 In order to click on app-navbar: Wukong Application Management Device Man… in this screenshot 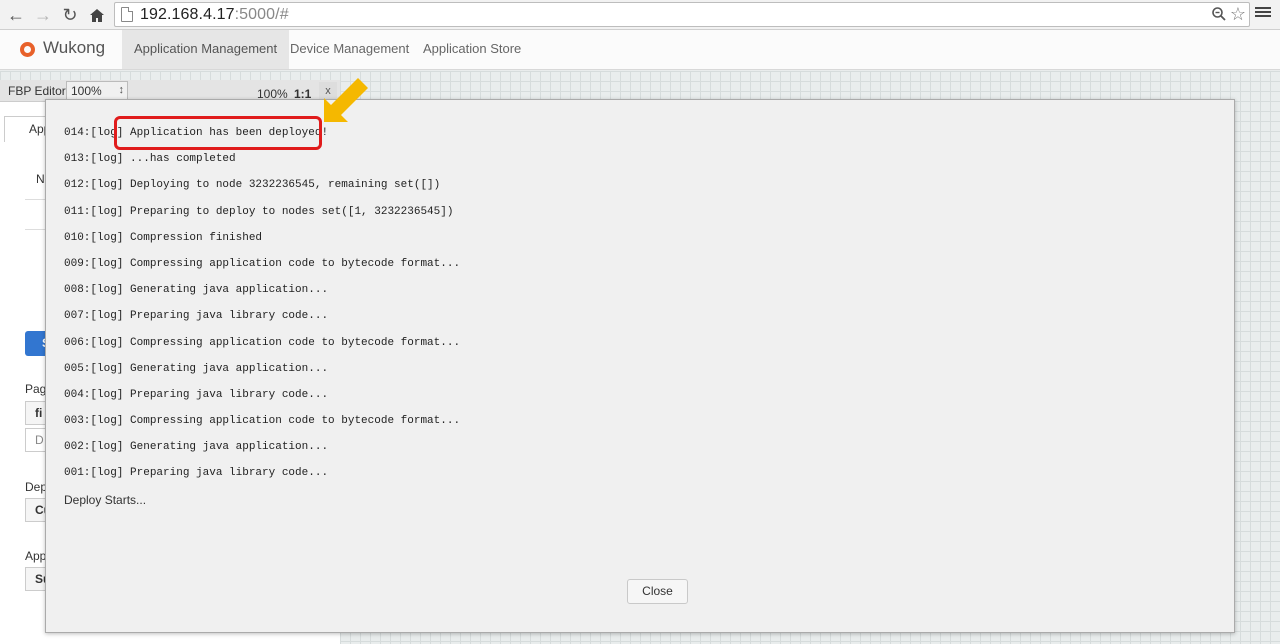, I will do `click(640, 50)`.